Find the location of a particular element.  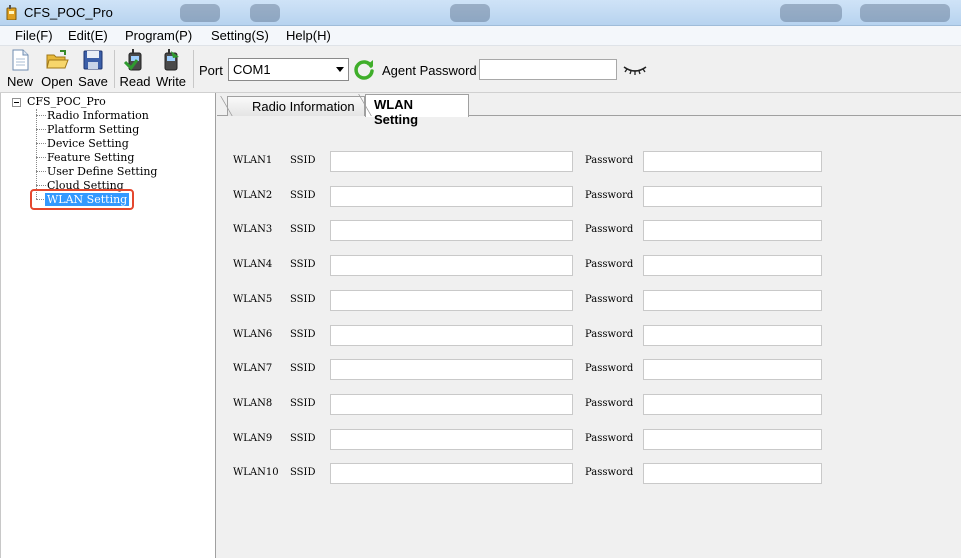

read-button: Read is located at coordinates (135, 68).